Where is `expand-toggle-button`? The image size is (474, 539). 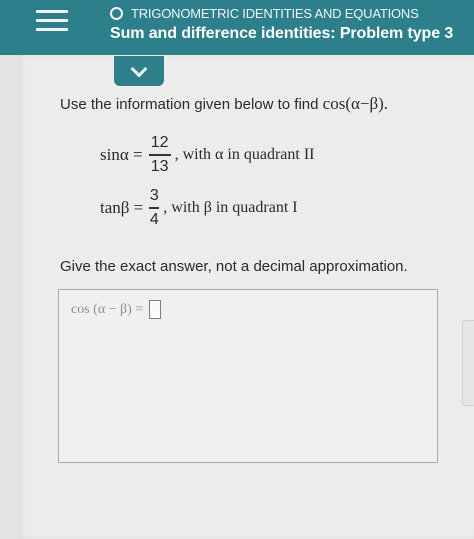
expand-toggle-button is located at coordinates (139, 71).